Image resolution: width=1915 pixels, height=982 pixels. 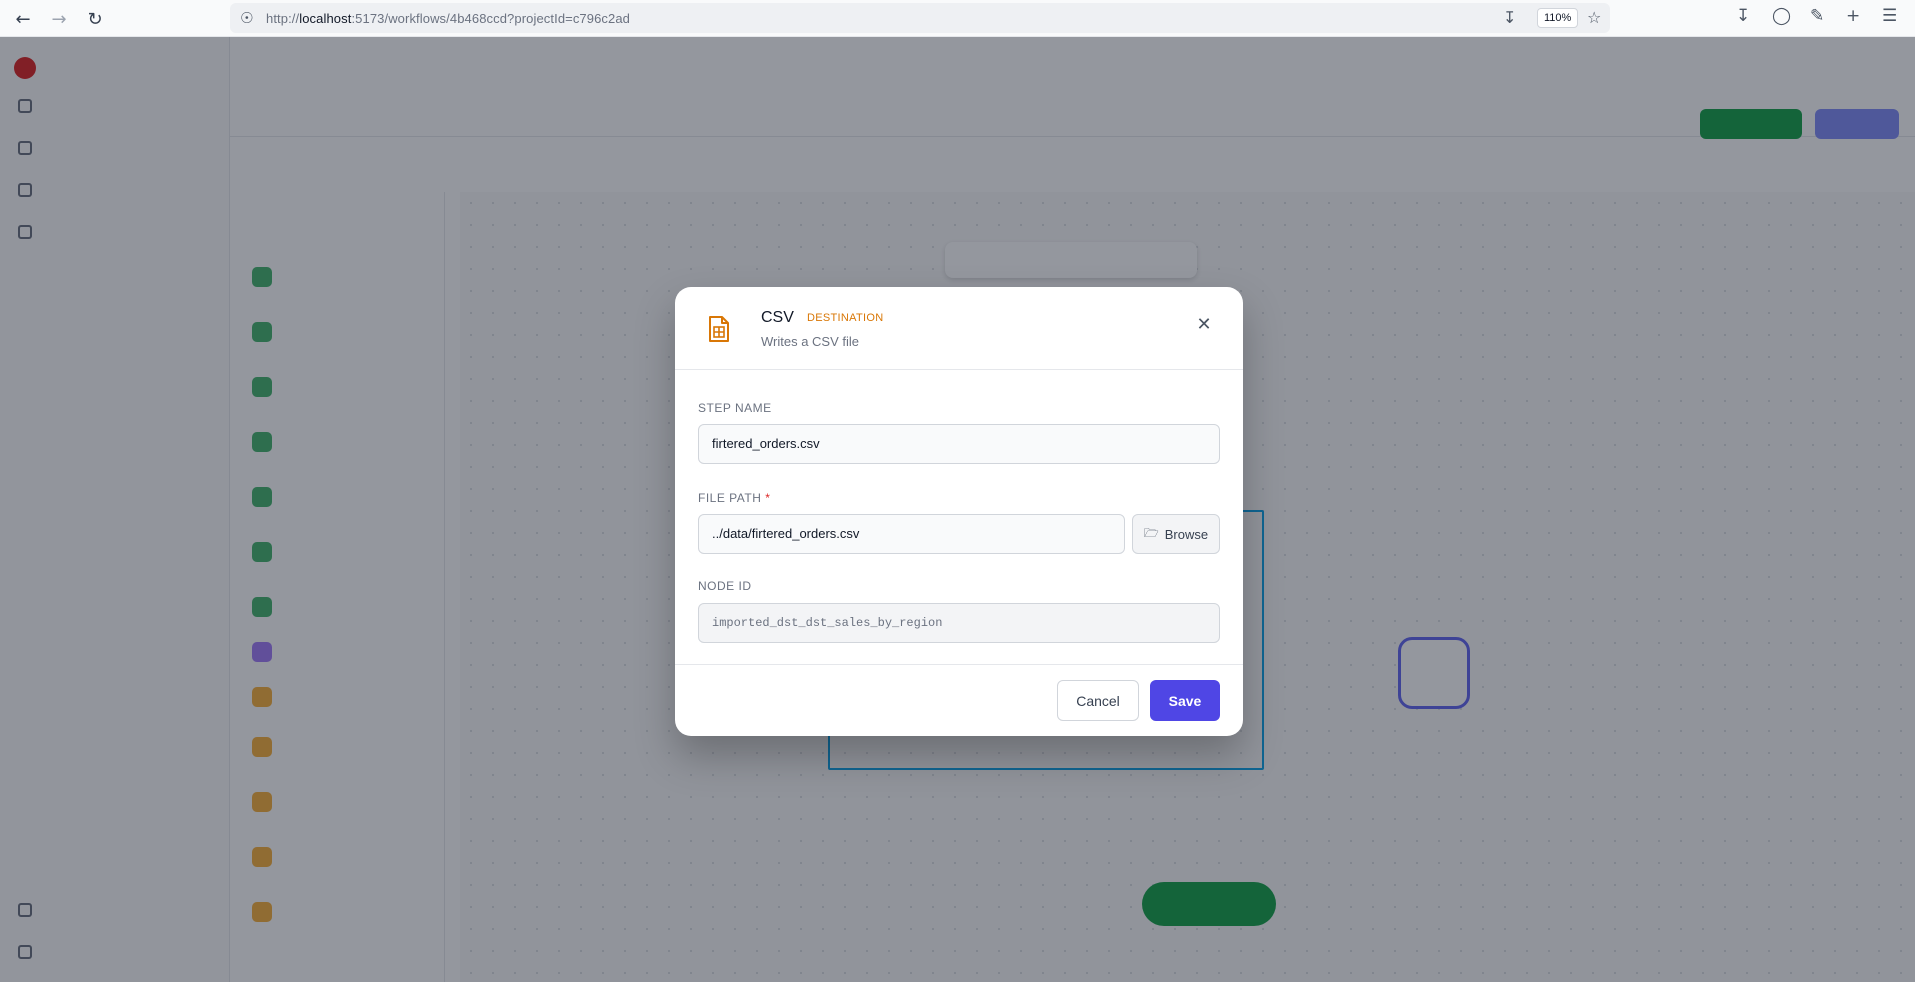 I want to click on account-icon: ◯, so click(x=1781, y=16).